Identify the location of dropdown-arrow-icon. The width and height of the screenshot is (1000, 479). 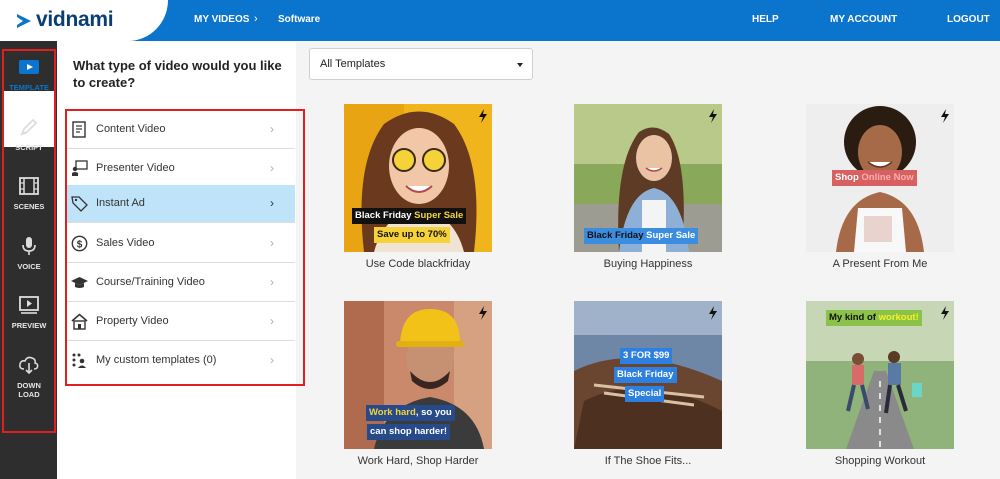
(520, 65).